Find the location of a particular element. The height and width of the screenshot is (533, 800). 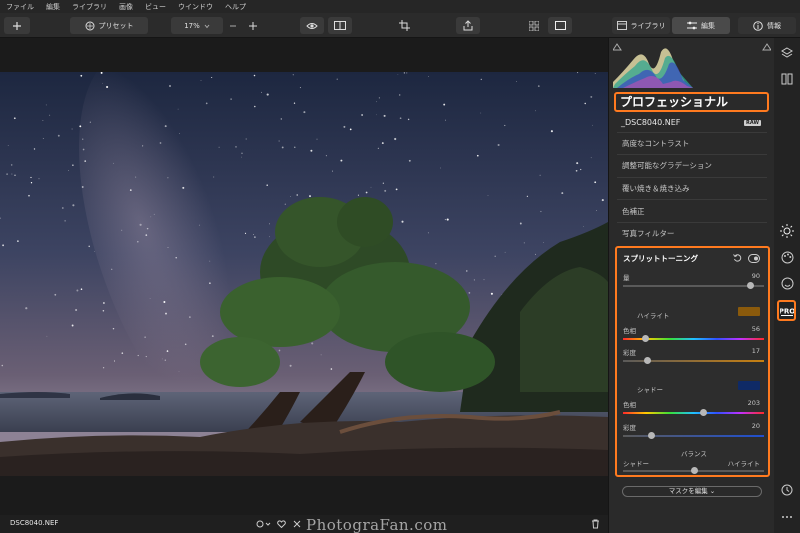

essentials-button is located at coordinates (787, 231).